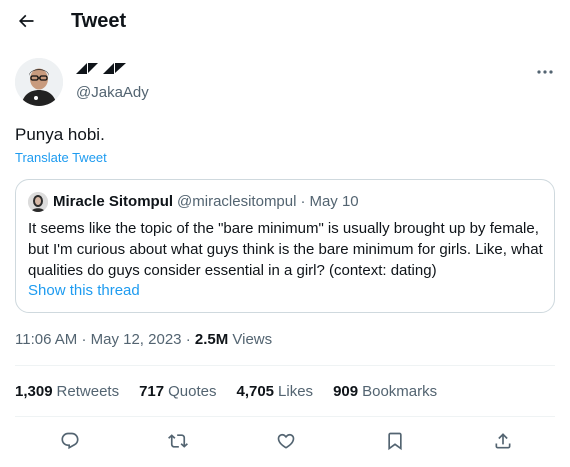 The width and height of the screenshot is (570, 467). I want to click on avatar, so click(39, 82).